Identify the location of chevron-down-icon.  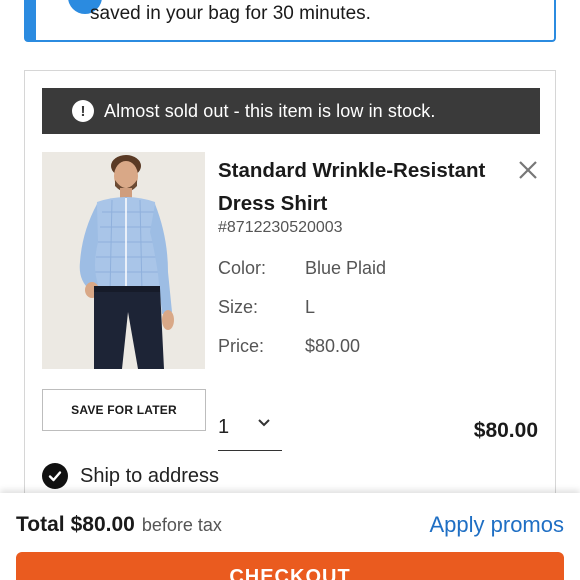
(264, 423).